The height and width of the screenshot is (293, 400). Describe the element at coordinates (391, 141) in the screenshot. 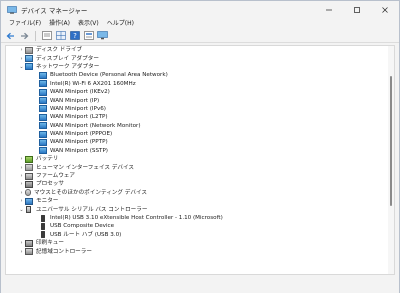

I see `scrollbar-thumb` at that location.